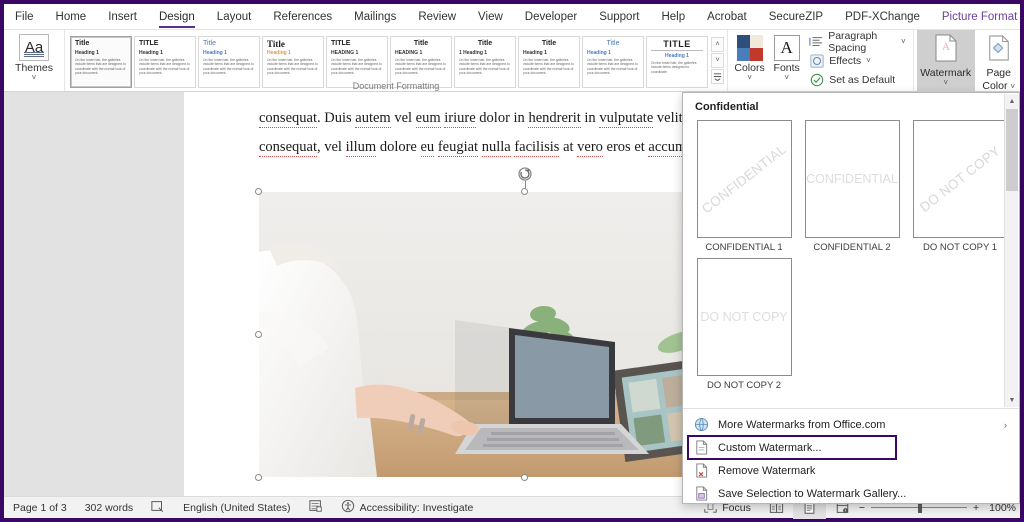 Image resolution: width=1024 pixels, height=522 pixels. What do you see at coordinates (673, 17) in the screenshot?
I see `tab-help: Help` at bounding box center [673, 17].